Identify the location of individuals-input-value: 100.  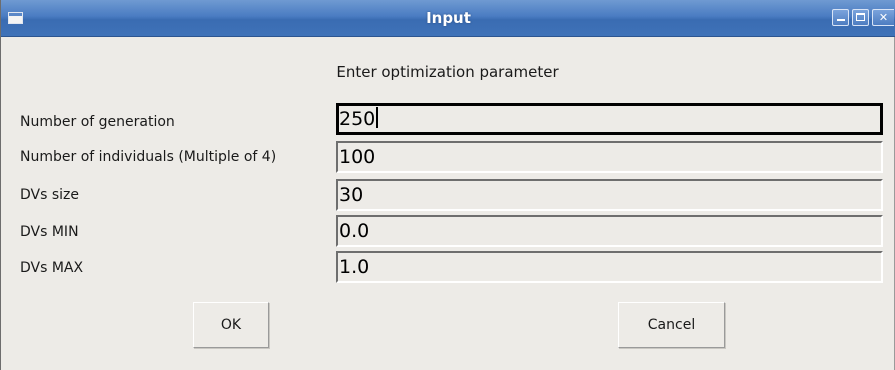
(357, 157).